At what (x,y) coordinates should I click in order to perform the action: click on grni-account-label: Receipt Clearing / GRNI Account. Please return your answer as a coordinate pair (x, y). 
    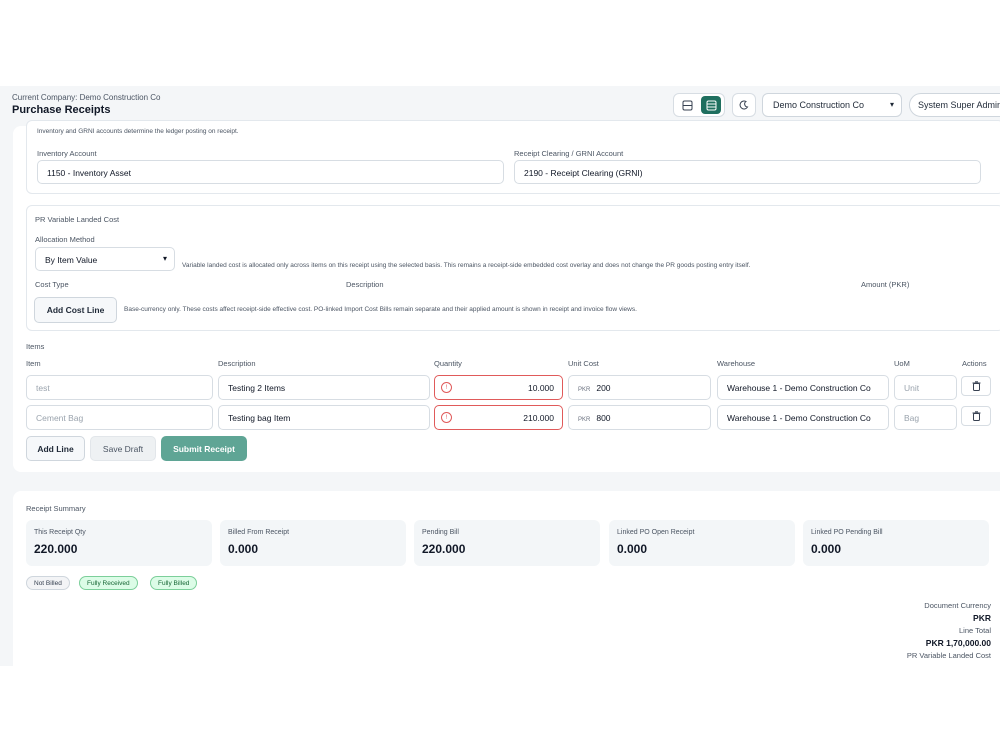
    Looking at the image, I should click on (569, 153).